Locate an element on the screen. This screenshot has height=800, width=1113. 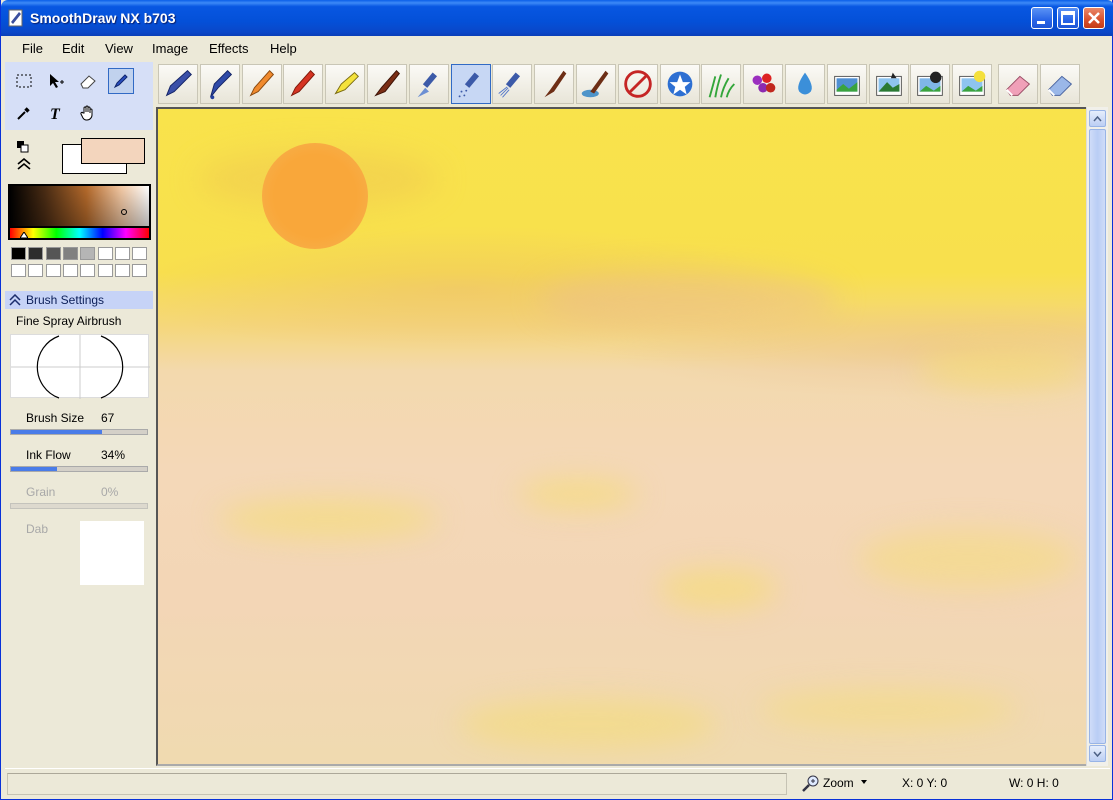
spray-icon is located at coordinates (509, 85).